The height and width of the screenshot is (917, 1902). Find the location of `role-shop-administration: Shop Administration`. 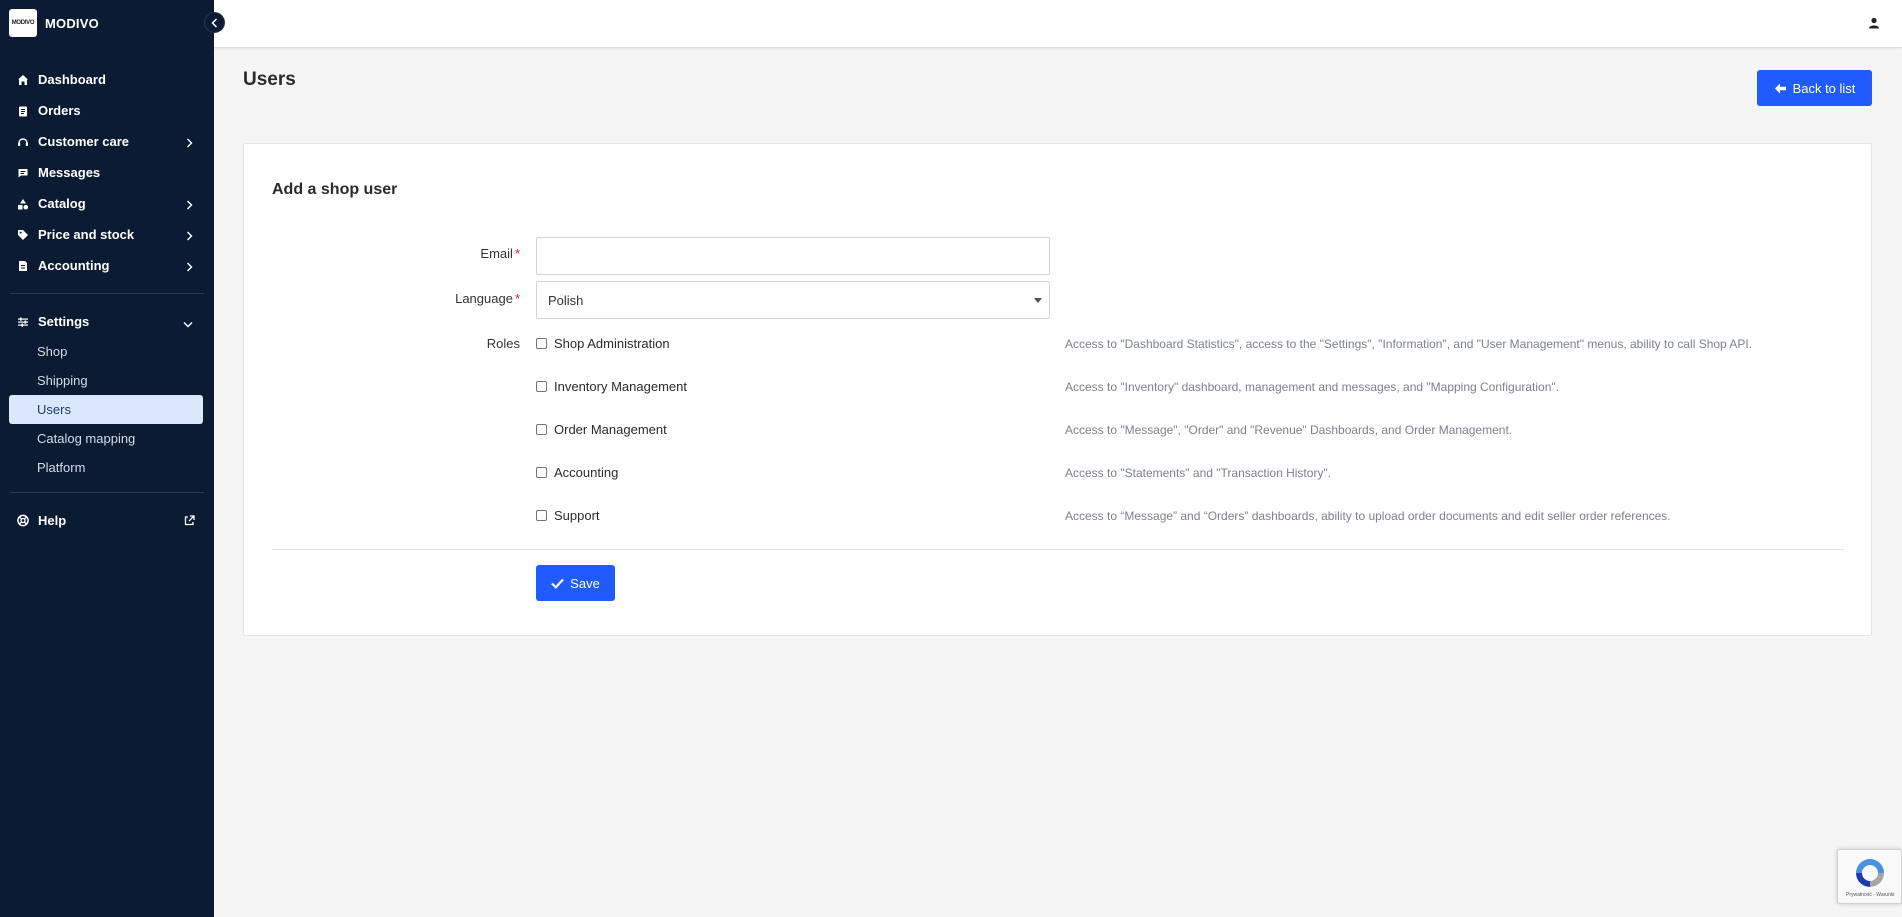

role-shop-administration: Shop Administration is located at coordinates (603, 343).